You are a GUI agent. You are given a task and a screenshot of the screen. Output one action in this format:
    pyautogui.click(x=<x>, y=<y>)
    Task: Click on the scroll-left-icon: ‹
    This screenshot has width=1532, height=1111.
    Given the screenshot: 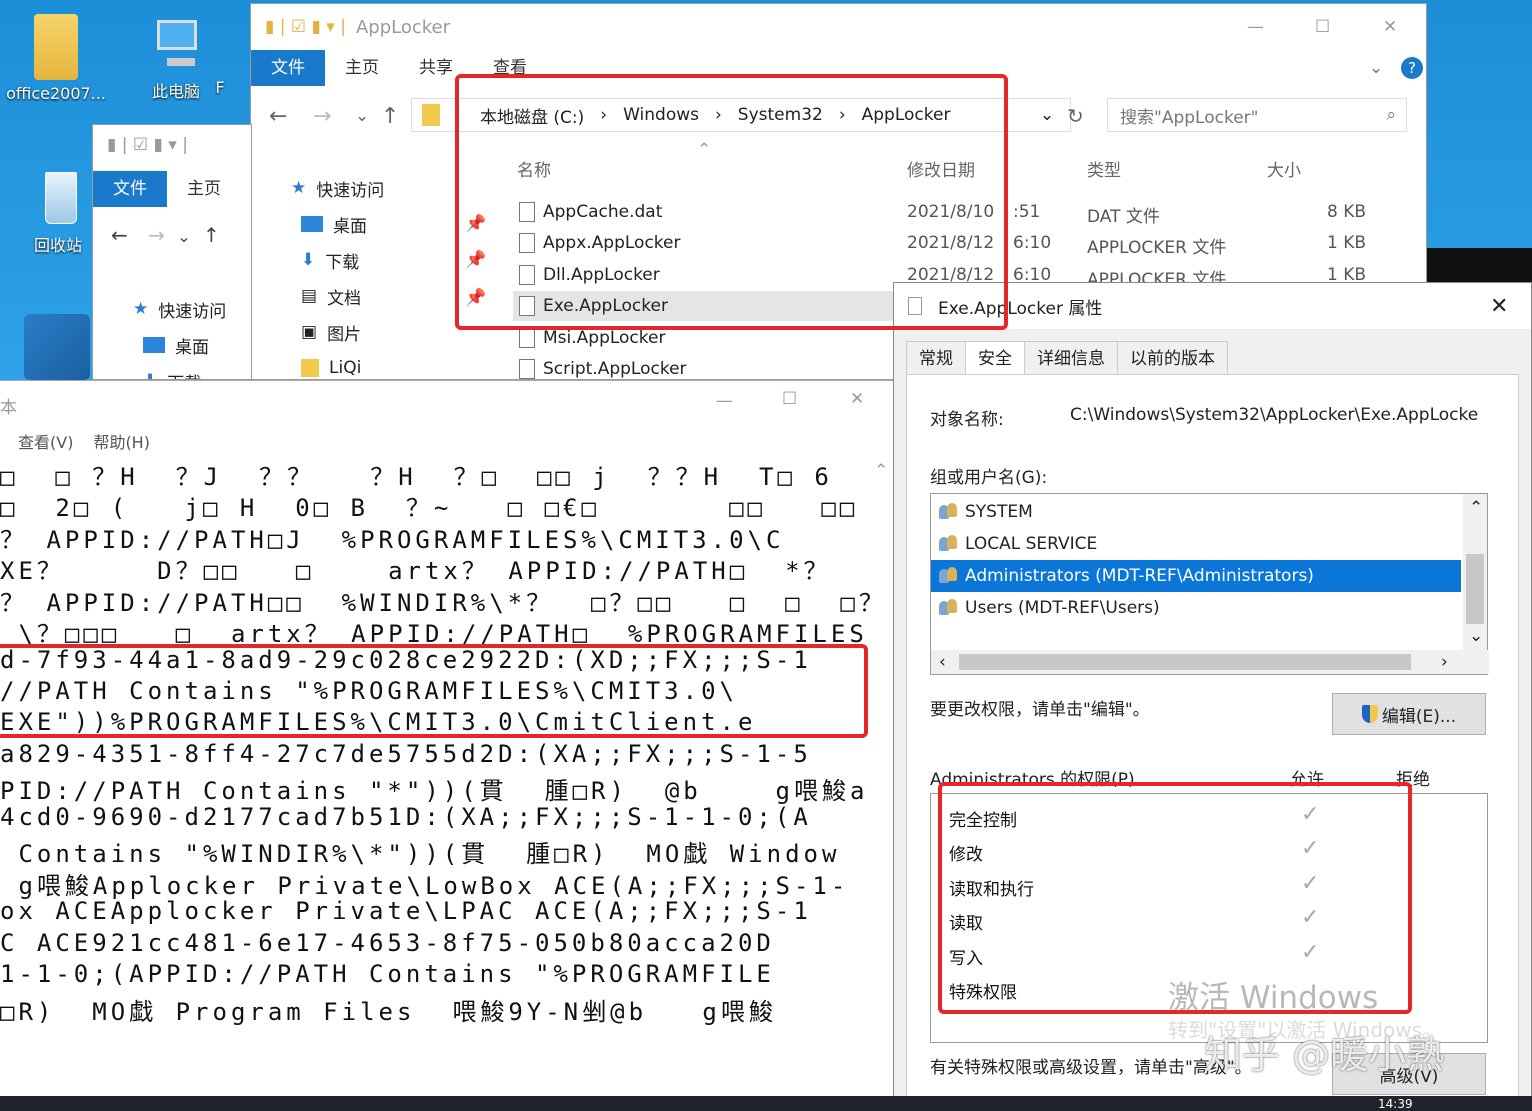 What is the action you would take?
    pyautogui.click(x=942, y=662)
    